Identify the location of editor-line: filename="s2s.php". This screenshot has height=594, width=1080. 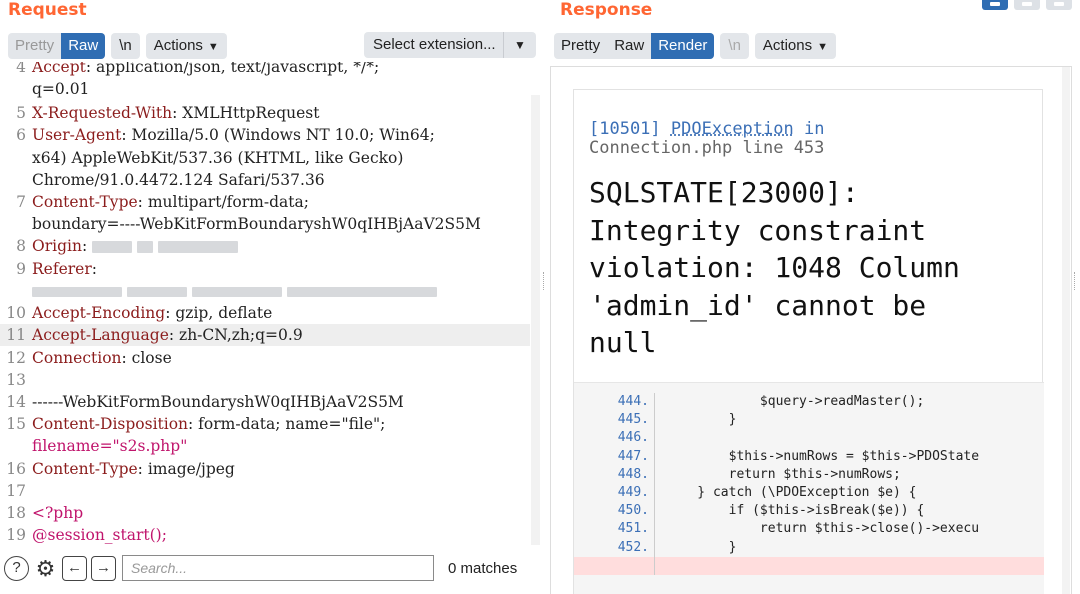
(110, 446).